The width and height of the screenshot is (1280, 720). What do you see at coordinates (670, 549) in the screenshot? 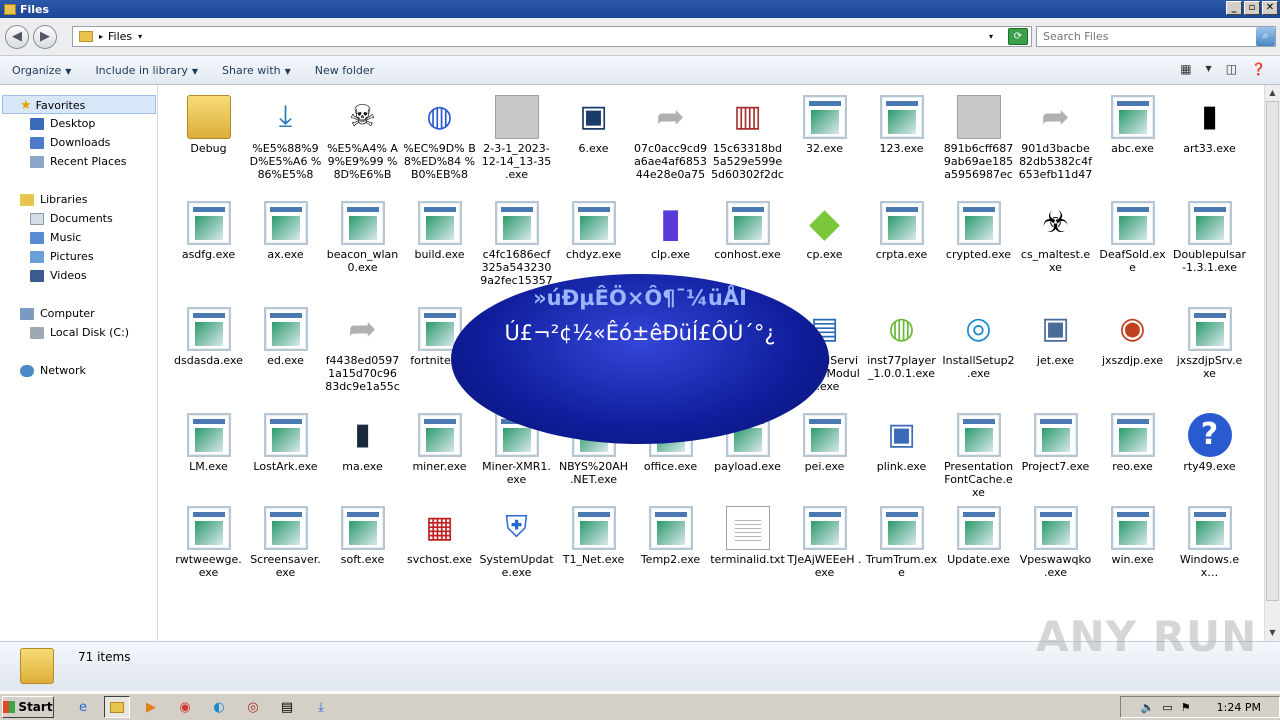
I see `file-item: Temp2.exe` at bounding box center [670, 549].